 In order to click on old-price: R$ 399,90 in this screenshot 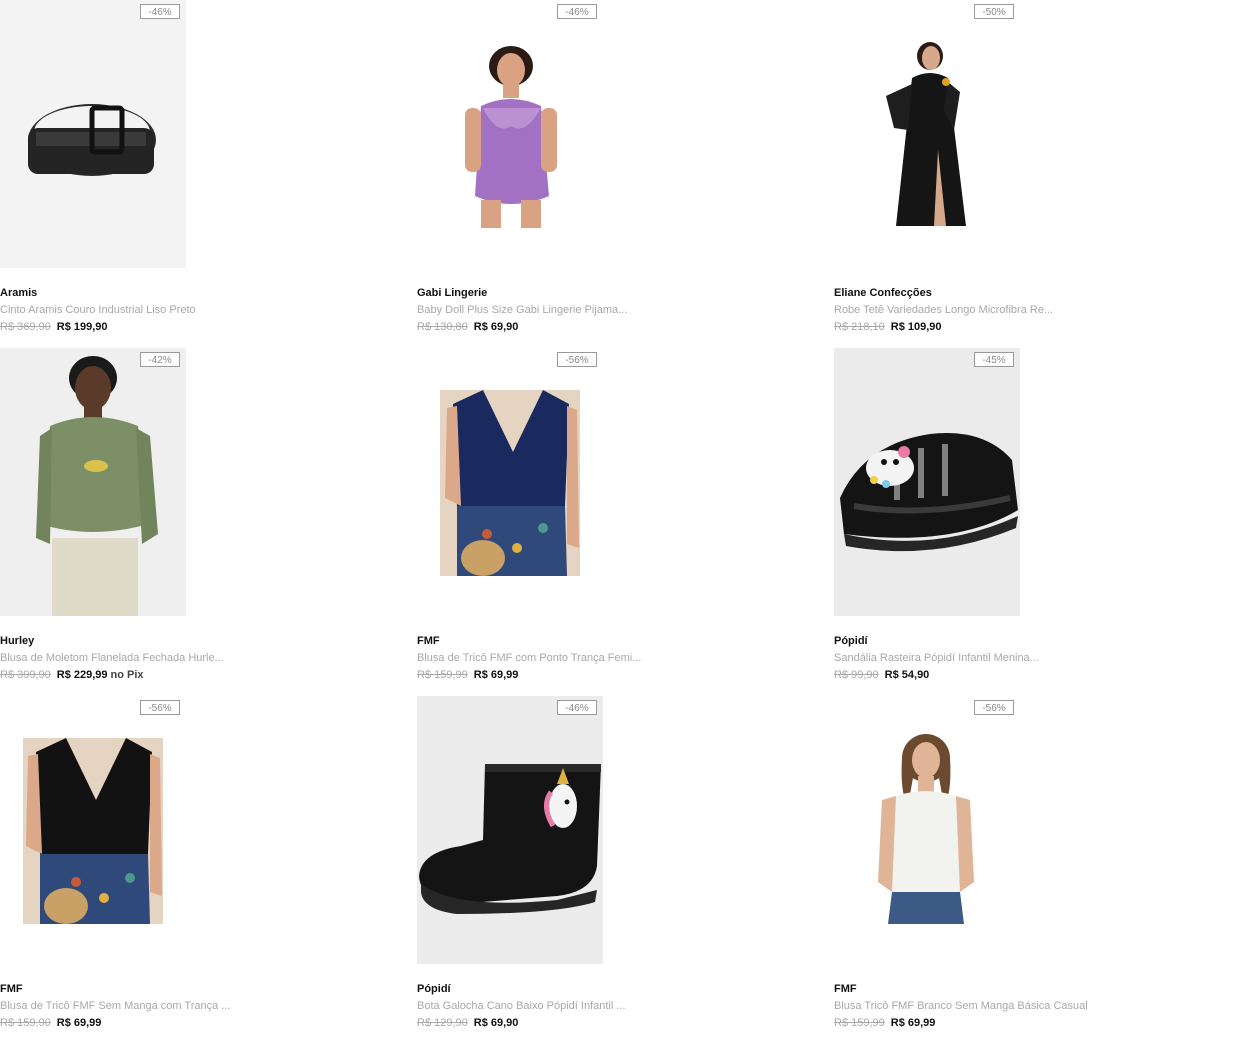, I will do `click(25, 675)`.